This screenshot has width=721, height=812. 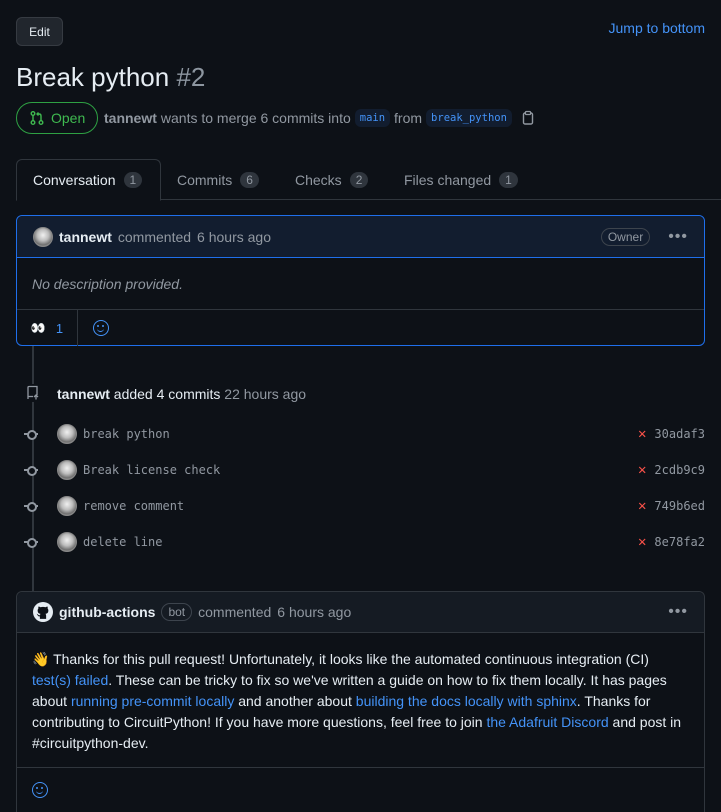 What do you see at coordinates (93, 77) in the screenshot?
I see `pr-title: Break python` at bounding box center [93, 77].